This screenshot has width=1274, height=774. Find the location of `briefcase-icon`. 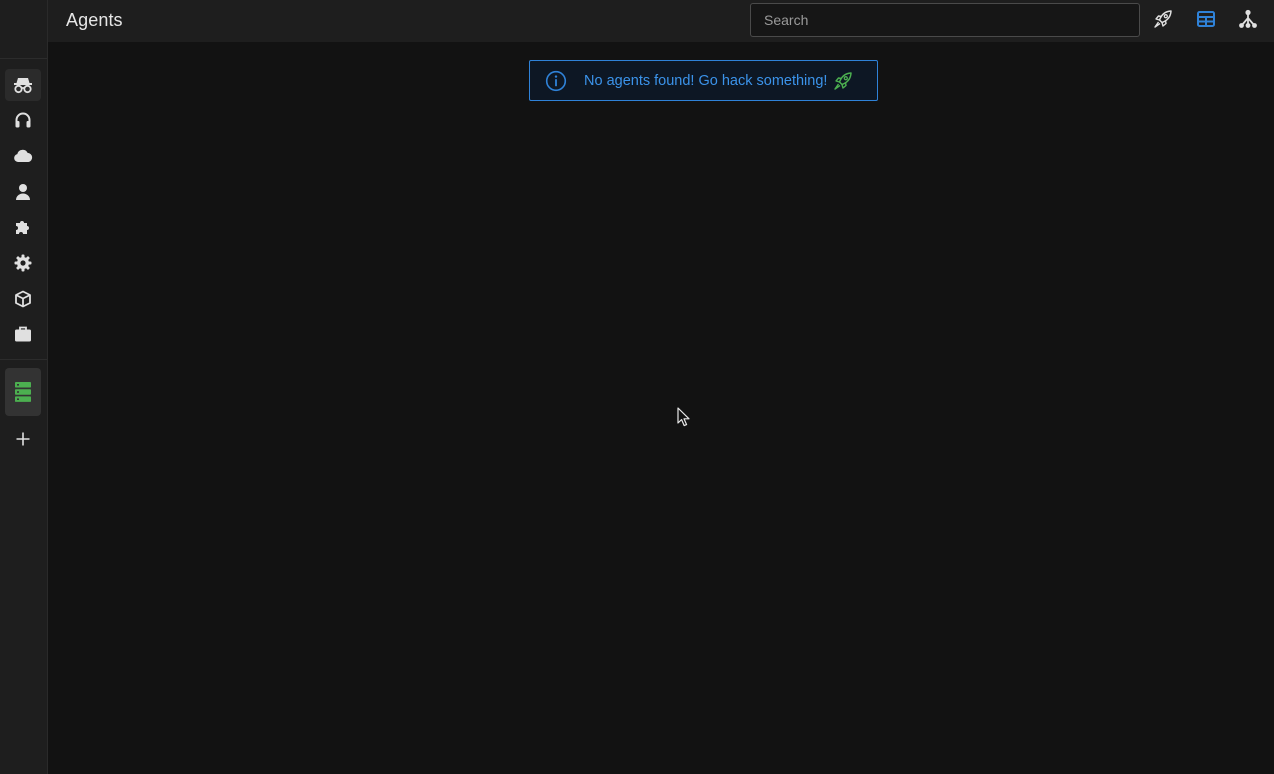

briefcase-icon is located at coordinates (23, 334).